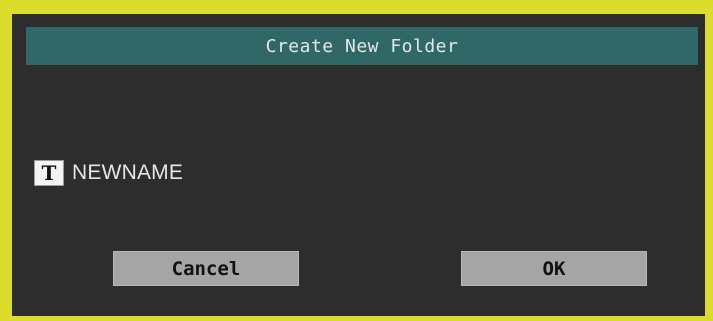 This screenshot has width=713, height=321. What do you see at coordinates (49, 173) in the screenshot?
I see `text-edit-icon: T` at bounding box center [49, 173].